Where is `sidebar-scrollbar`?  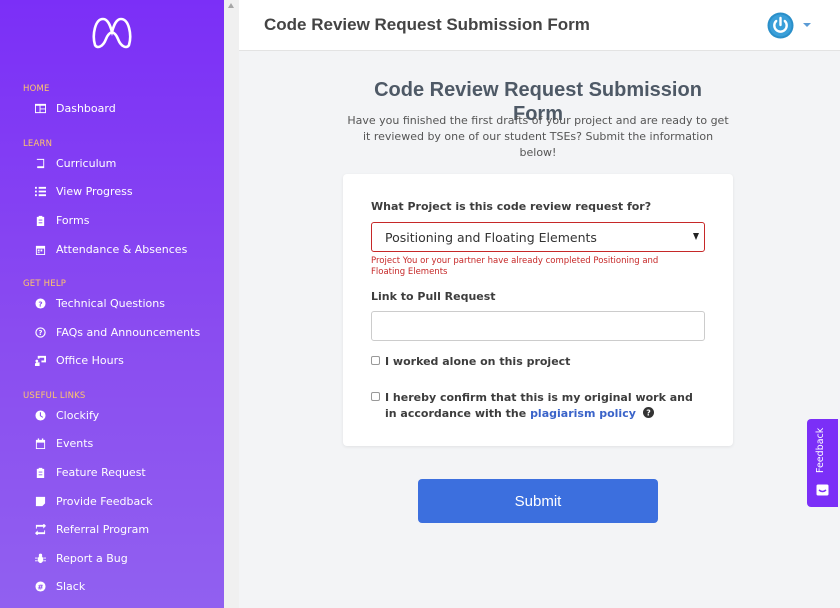 sidebar-scrollbar is located at coordinates (231, 304).